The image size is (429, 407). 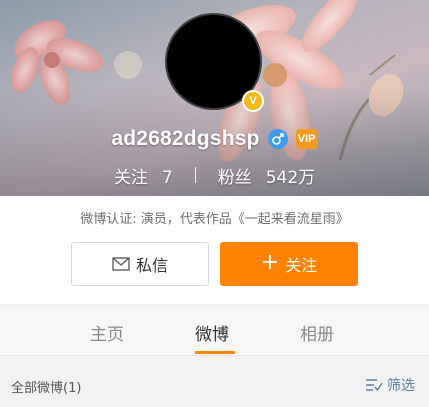 What do you see at coordinates (185, 138) in the screenshot?
I see `username: ad2682dgshsp` at bounding box center [185, 138].